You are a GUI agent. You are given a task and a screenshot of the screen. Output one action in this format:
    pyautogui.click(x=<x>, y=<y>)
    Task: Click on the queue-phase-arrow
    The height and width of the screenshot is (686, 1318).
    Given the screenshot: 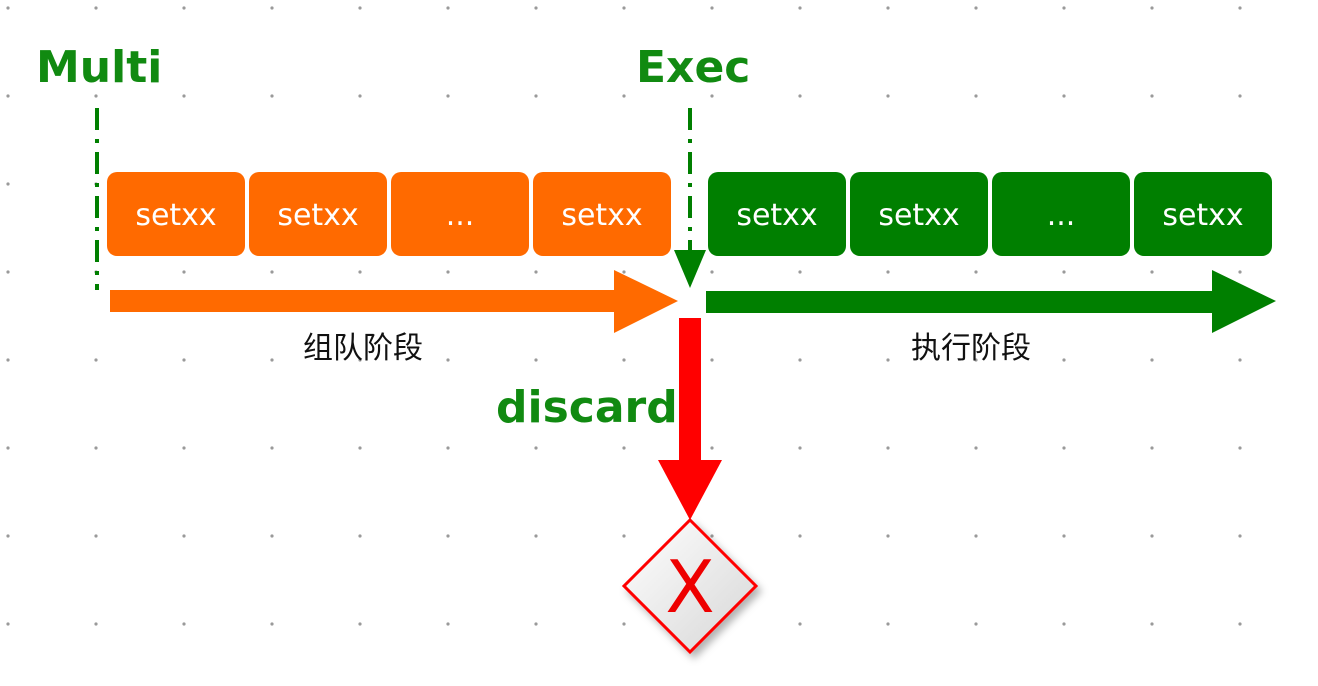 What is the action you would take?
    pyautogui.click(x=394, y=301)
    